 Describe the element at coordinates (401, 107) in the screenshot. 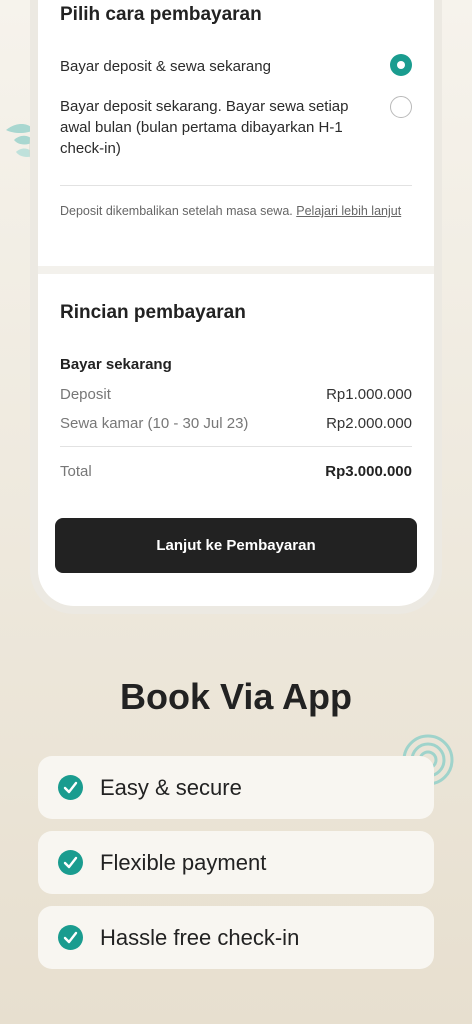

I see `option-pay-monthly-radio` at that location.